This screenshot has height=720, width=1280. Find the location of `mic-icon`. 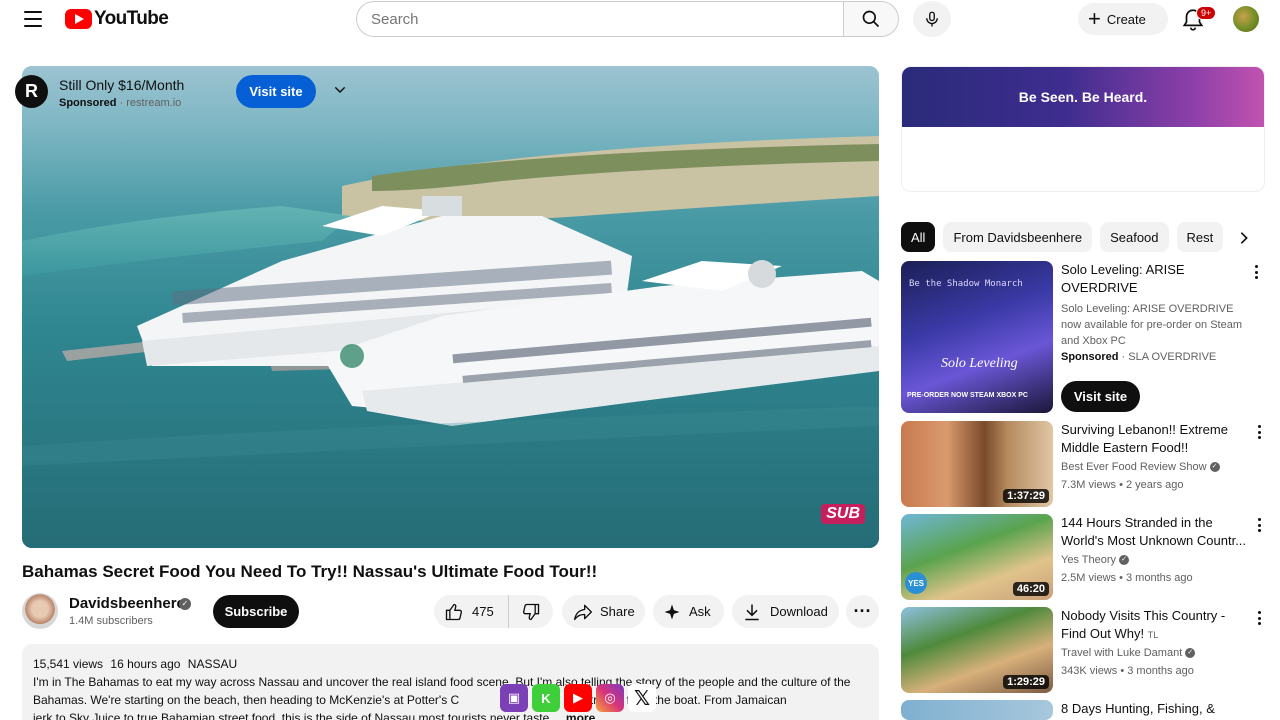

mic-icon is located at coordinates (932, 19).